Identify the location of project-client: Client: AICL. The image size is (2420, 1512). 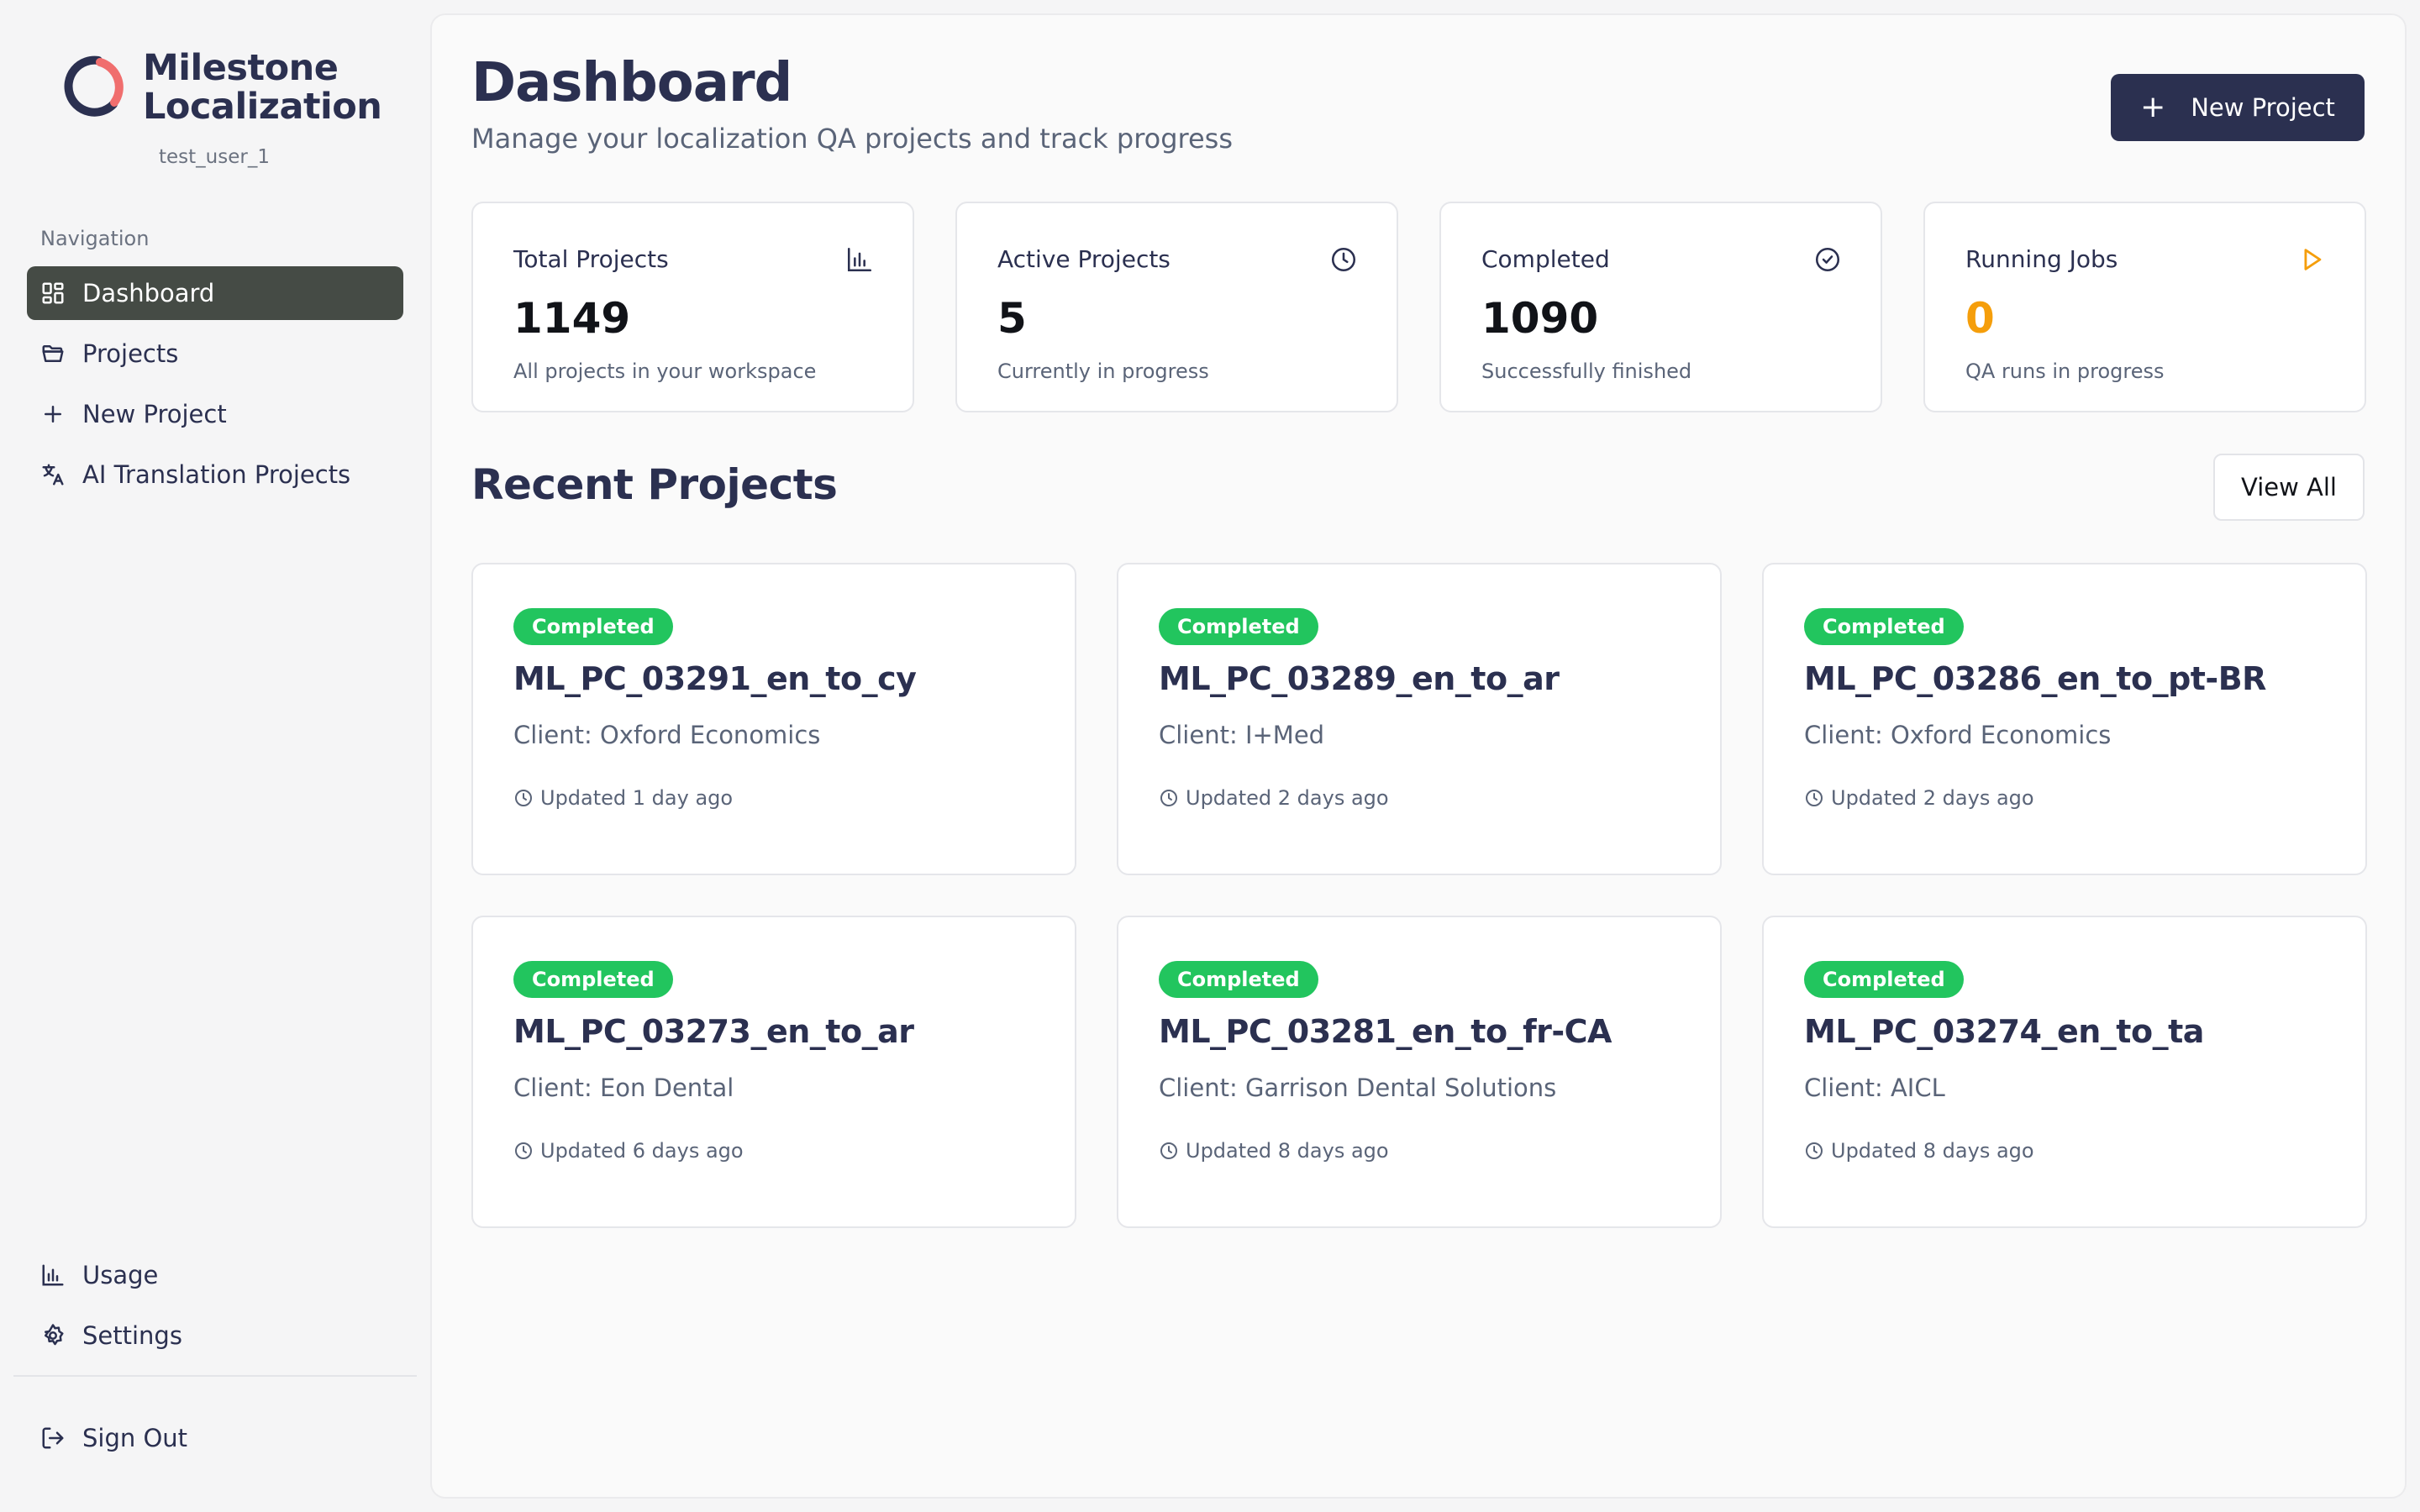
(1874, 1088).